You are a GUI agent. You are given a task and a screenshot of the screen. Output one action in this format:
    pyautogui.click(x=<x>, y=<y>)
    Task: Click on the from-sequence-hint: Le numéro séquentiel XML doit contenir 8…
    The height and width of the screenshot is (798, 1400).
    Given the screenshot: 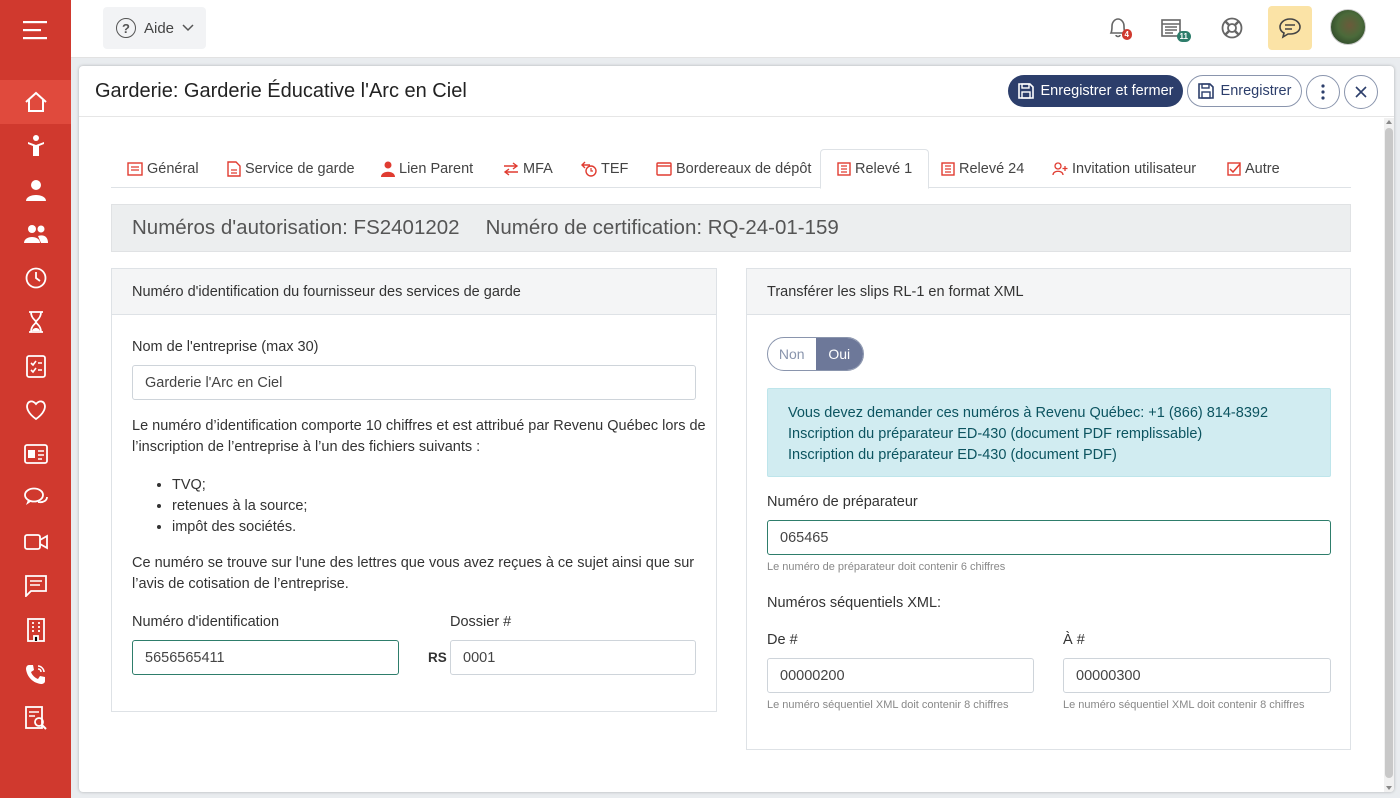 What is the action you would take?
    pyautogui.click(x=888, y=705)
    